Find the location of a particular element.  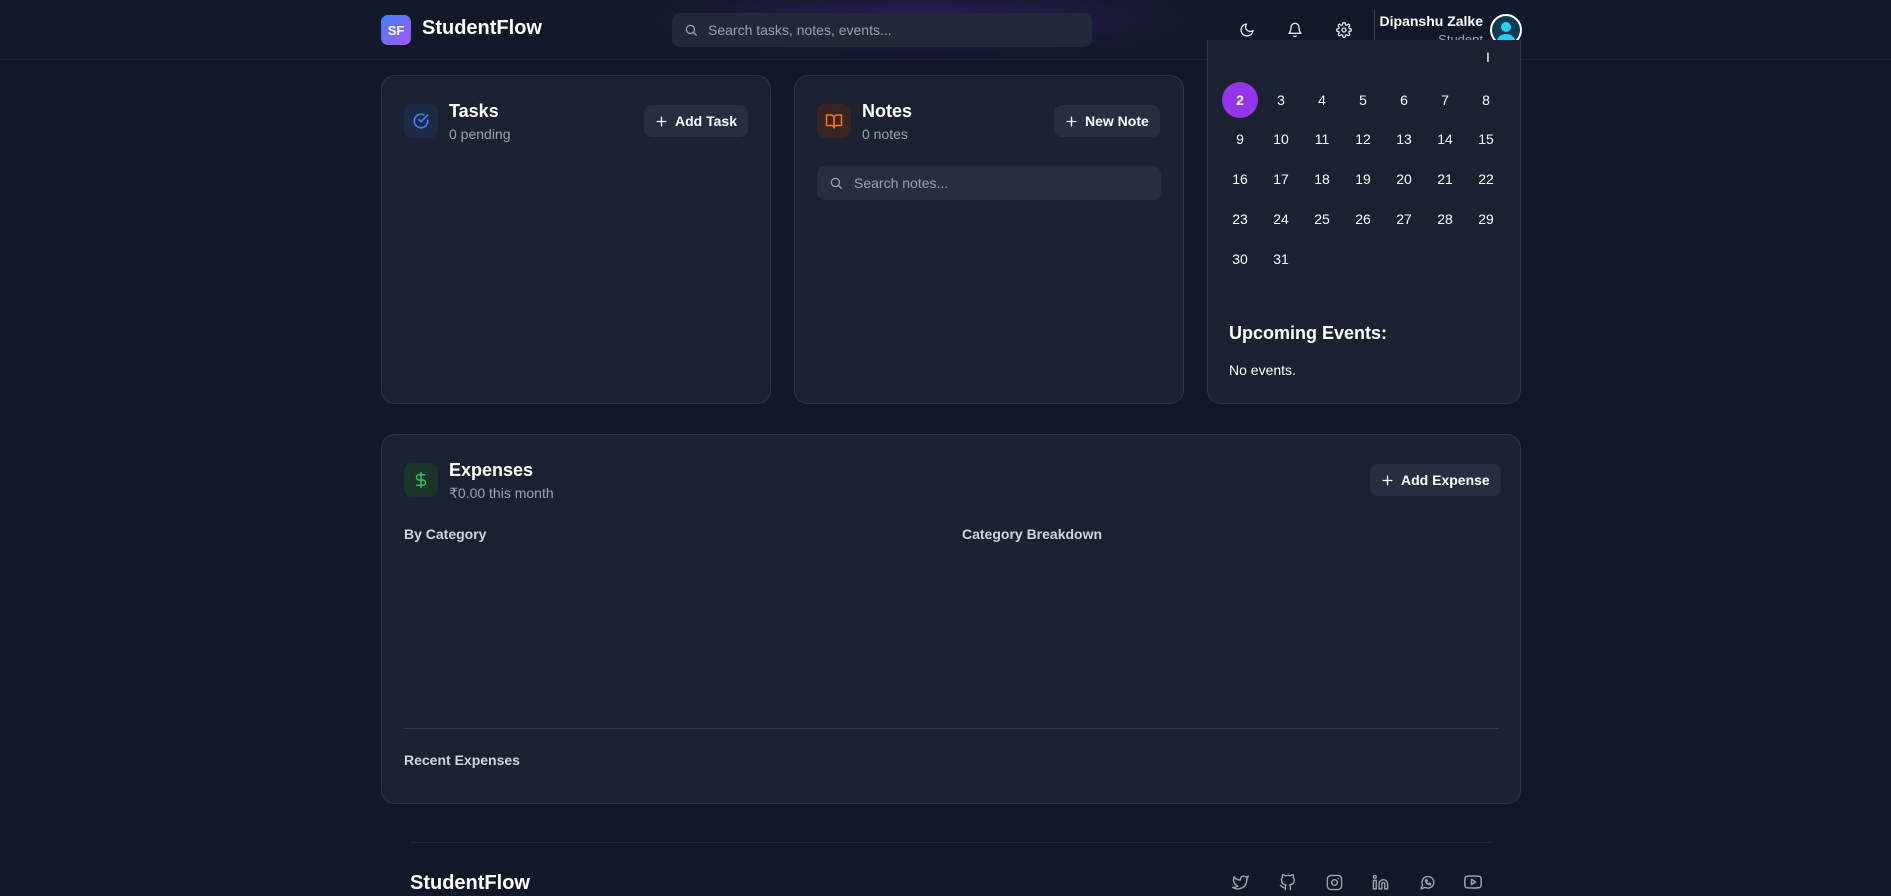

instagram-icon is located at coordinates (1334, 882).